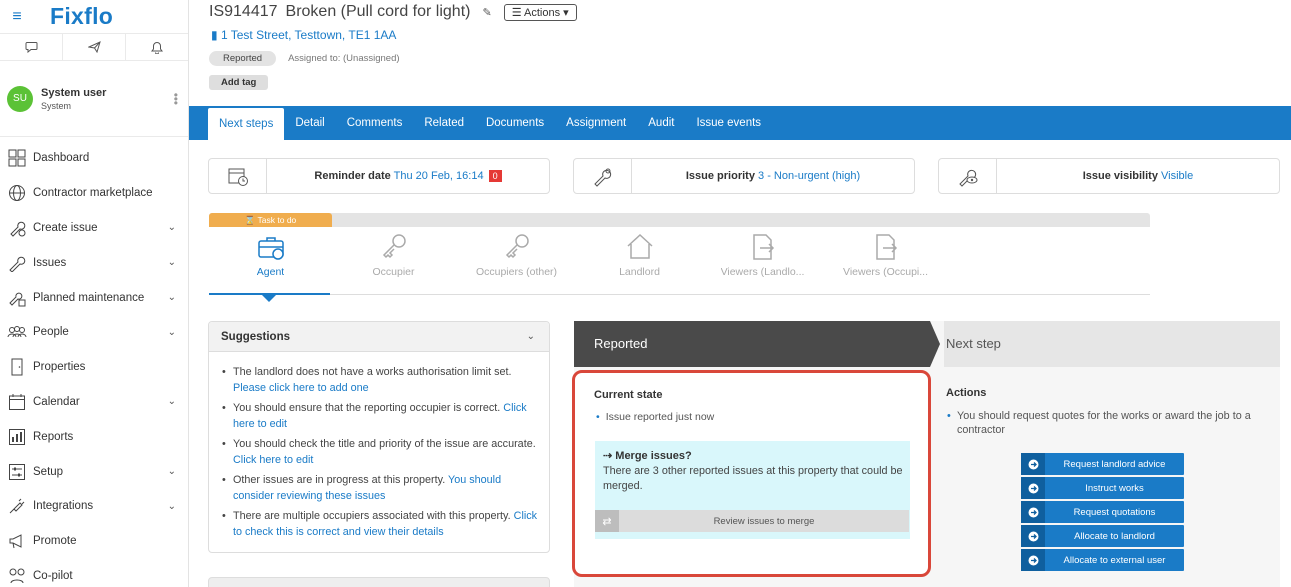 Image resolution: width=1291 pixels, height=587 pixels. Describe the element at coordinates (239, 82) in the screenshot. I see `add-tag-button: Add tag` at that location.